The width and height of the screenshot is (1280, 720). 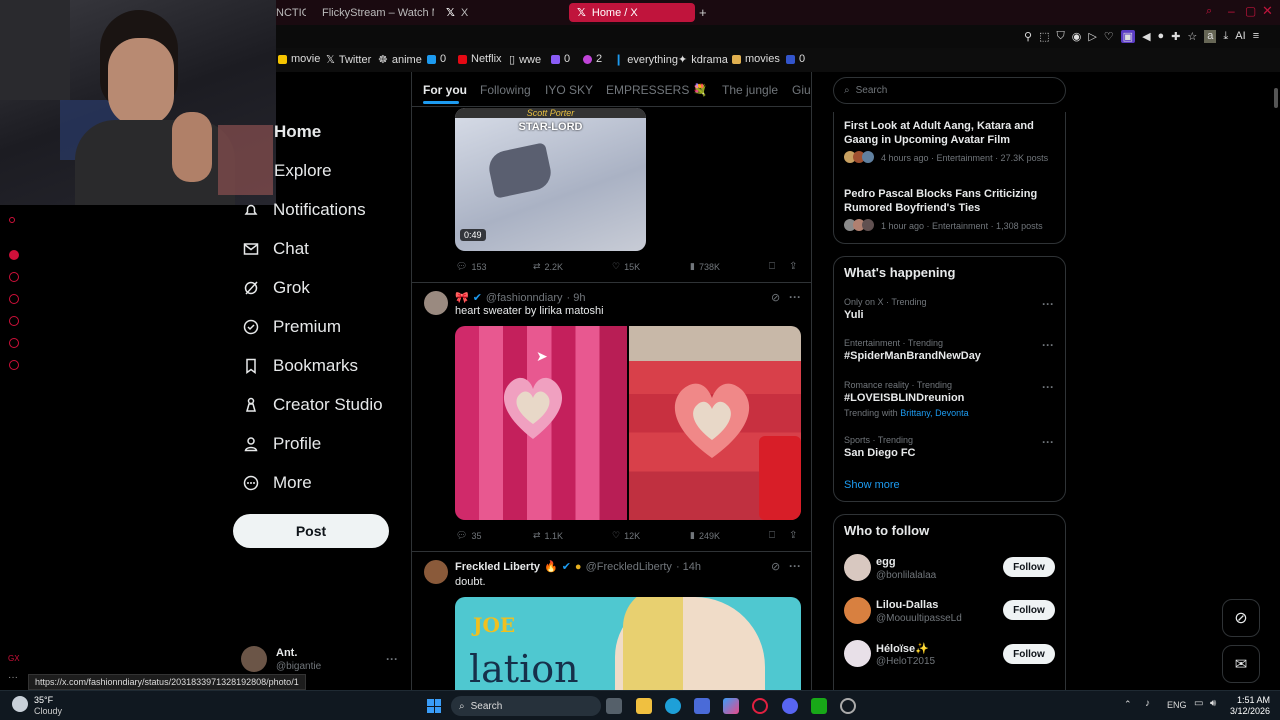 I want to click on language-indicator: ENG, so click(x=1177, y=705).